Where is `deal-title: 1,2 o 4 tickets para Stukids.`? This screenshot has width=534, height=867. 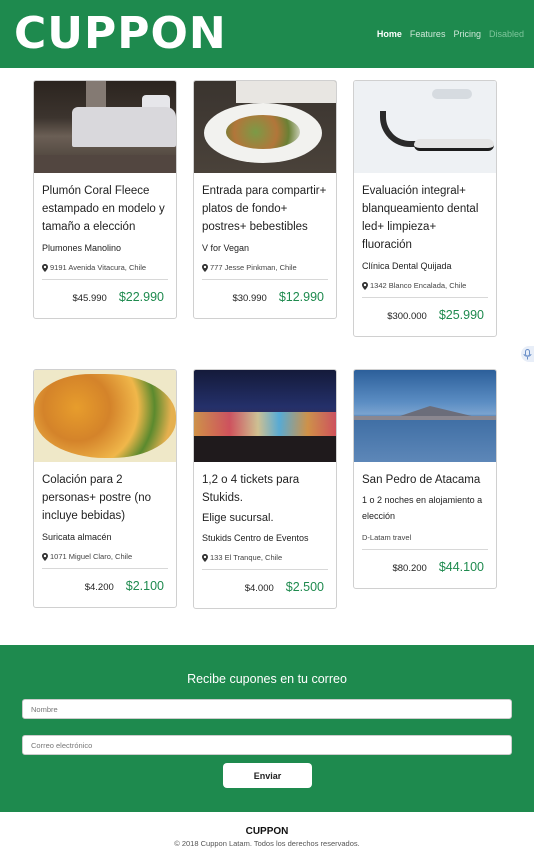
deal-title: 1,2 o 4 tickets para Stukids. is located at coordinates (265, 489).